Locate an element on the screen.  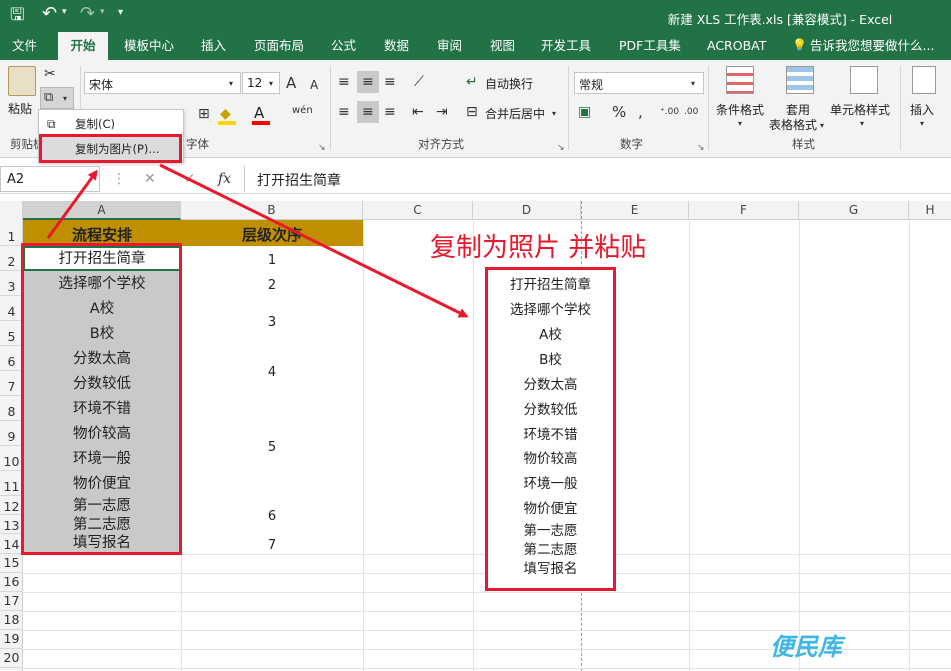
watermark-logo: 便民库 is located at coordinates (806, 647).